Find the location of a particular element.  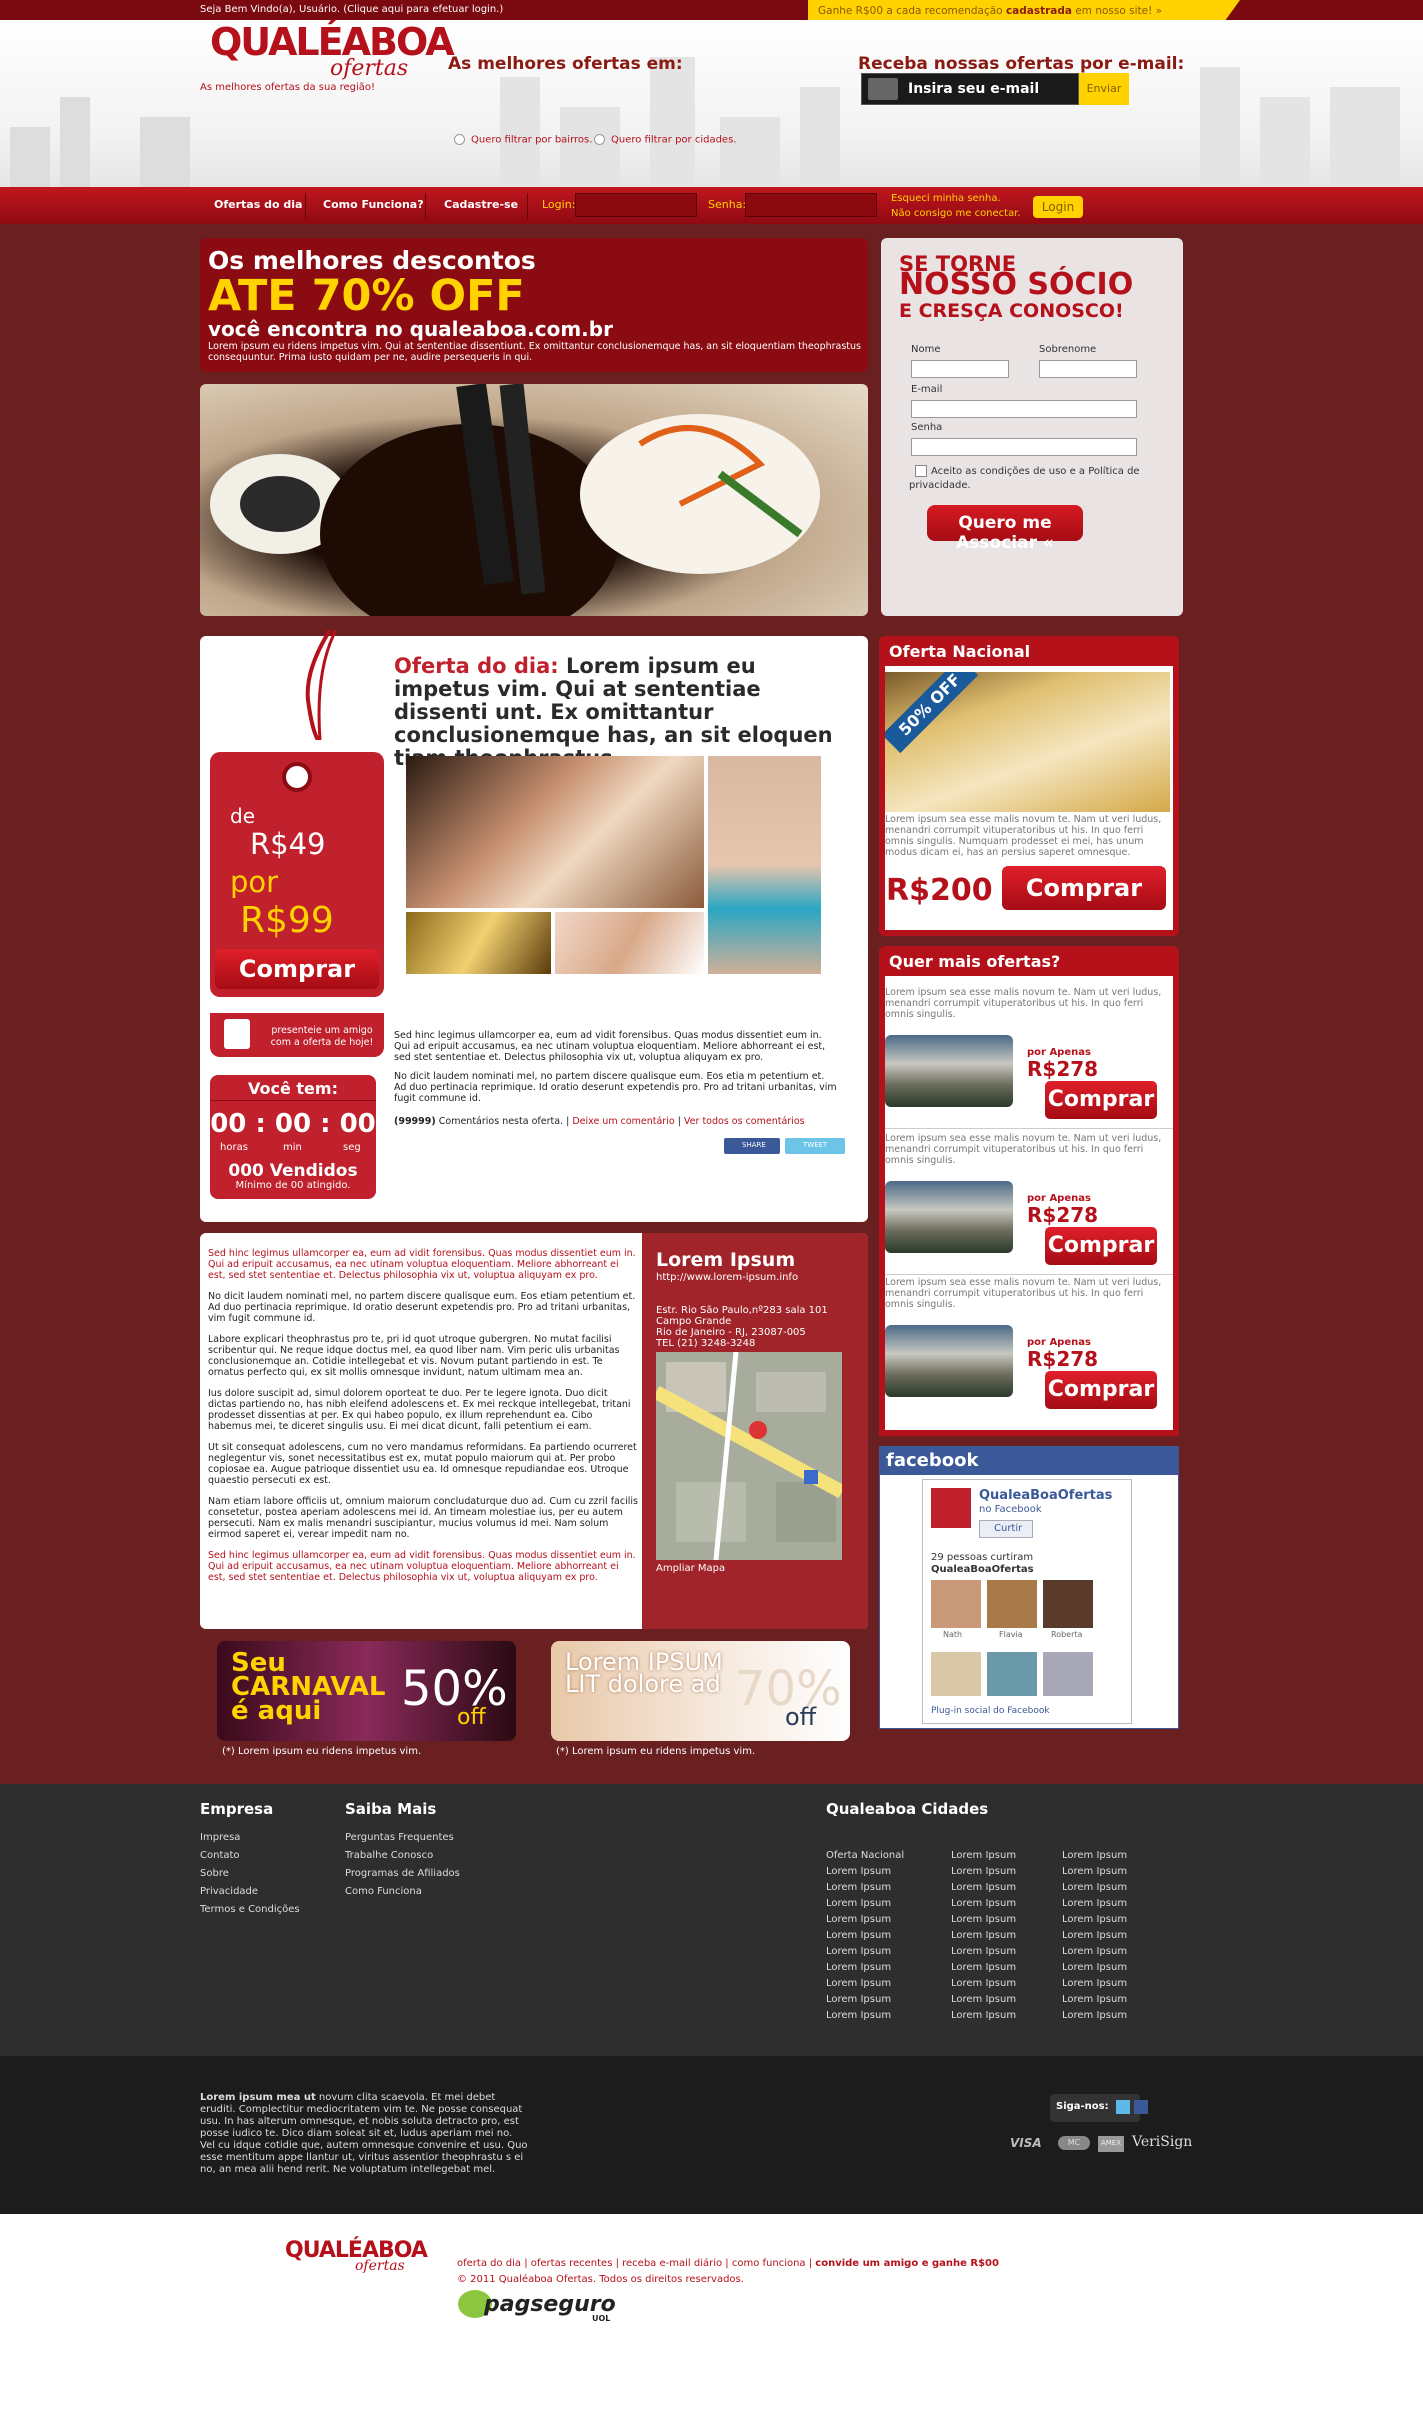

password-input is located at coordinates (811, 205).